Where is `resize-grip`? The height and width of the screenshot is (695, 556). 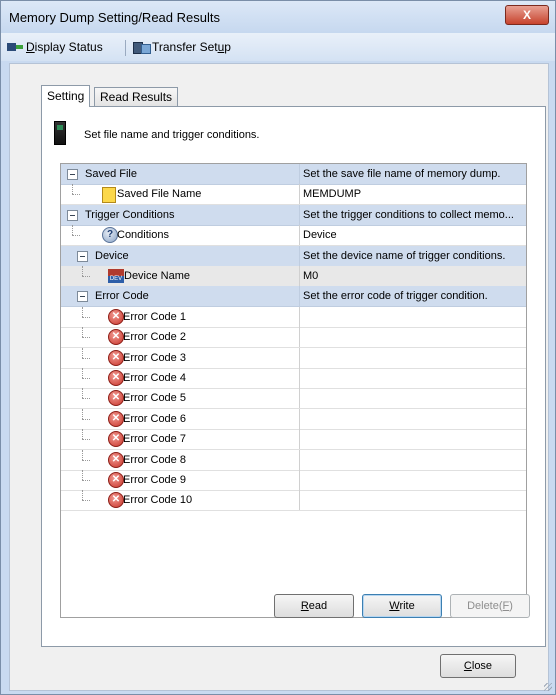 resize-grip is located at coordinates (548, 687).